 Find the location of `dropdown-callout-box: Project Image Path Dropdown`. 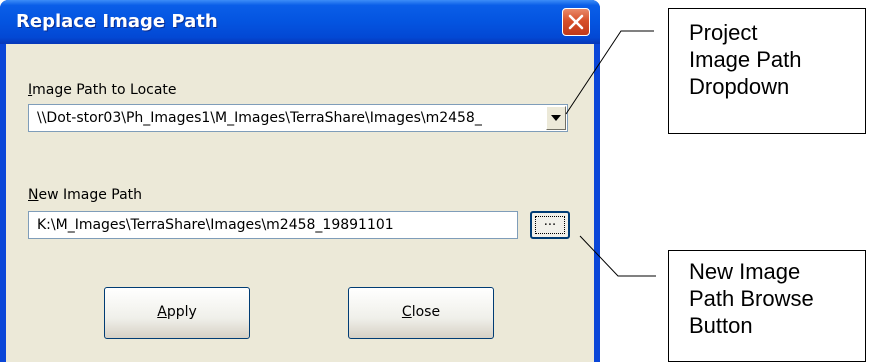

dropdown-callout-box: Project Image Path Dropdown is located at coordinates (767, 71).